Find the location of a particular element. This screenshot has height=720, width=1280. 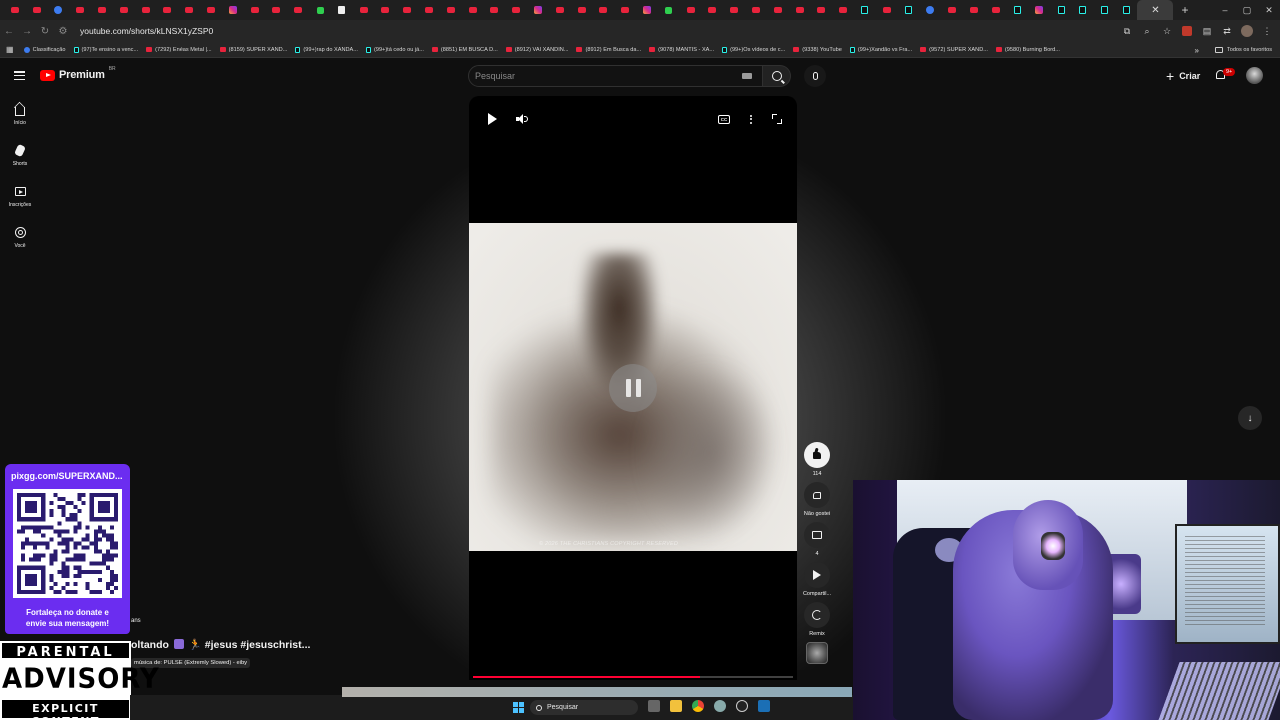

comments-action: 4 is located at coordinates (817, 540).